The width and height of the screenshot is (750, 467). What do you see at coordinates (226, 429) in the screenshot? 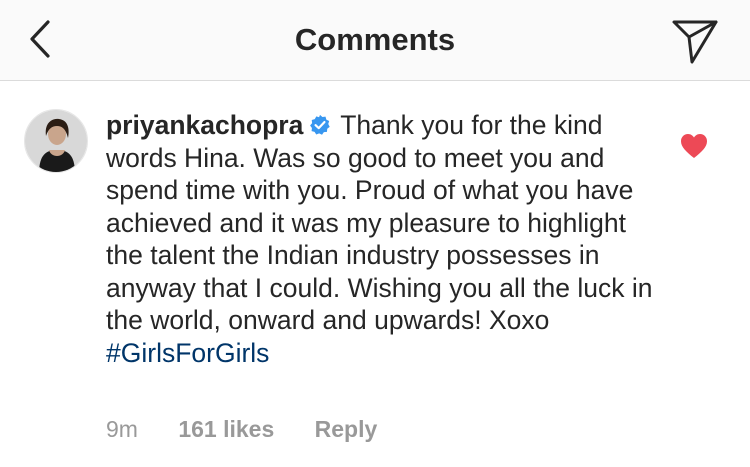
I see `comment-likes-count: 161 likes` at bounding box center [226, 429].